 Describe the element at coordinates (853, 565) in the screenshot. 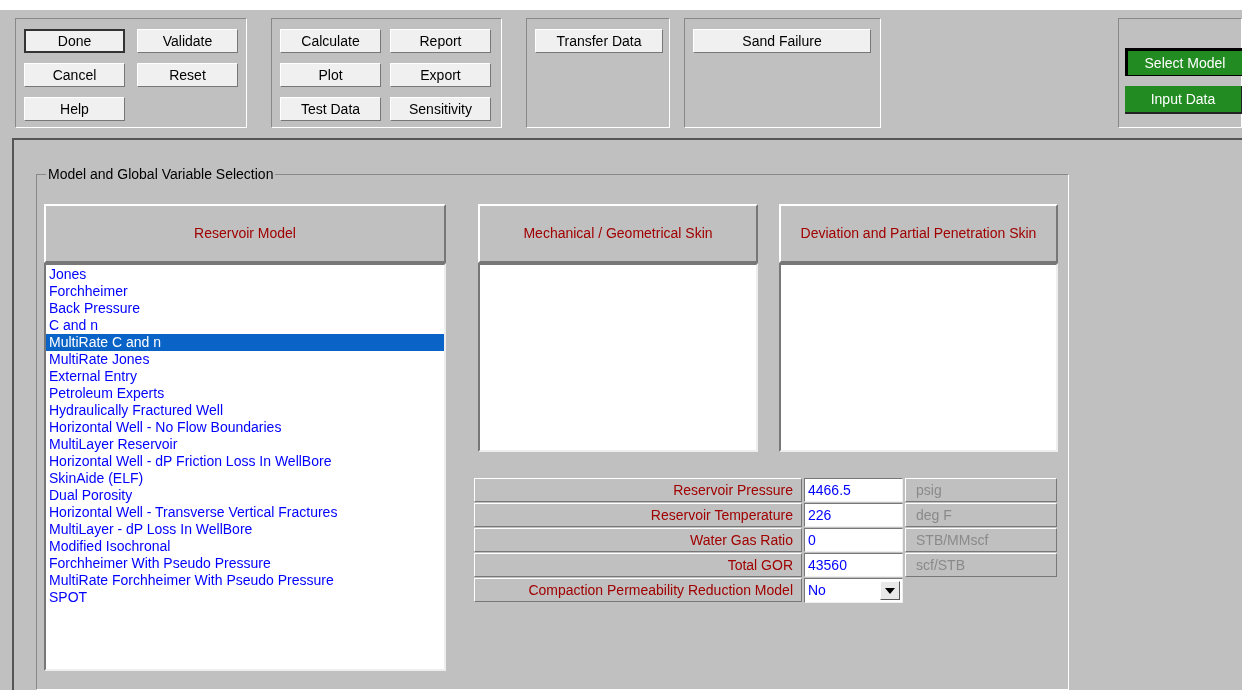

I see `value-field: 43560` at that location.